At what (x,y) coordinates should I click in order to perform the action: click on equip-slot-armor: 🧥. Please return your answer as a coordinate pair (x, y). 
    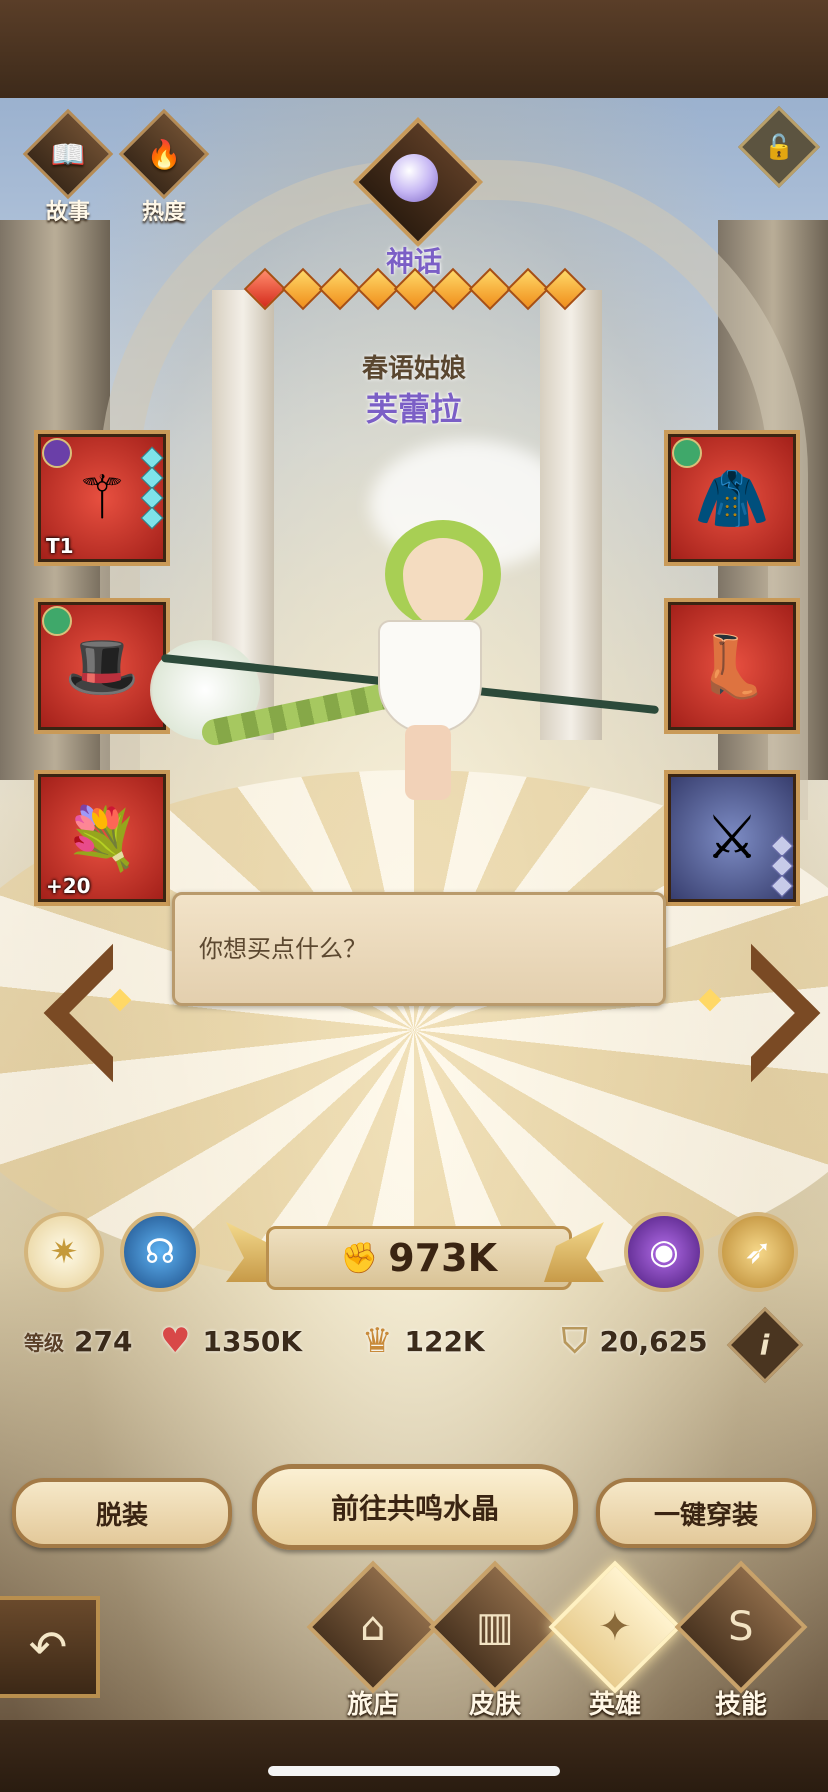
    Looking at the image, I should click on (732, 498).